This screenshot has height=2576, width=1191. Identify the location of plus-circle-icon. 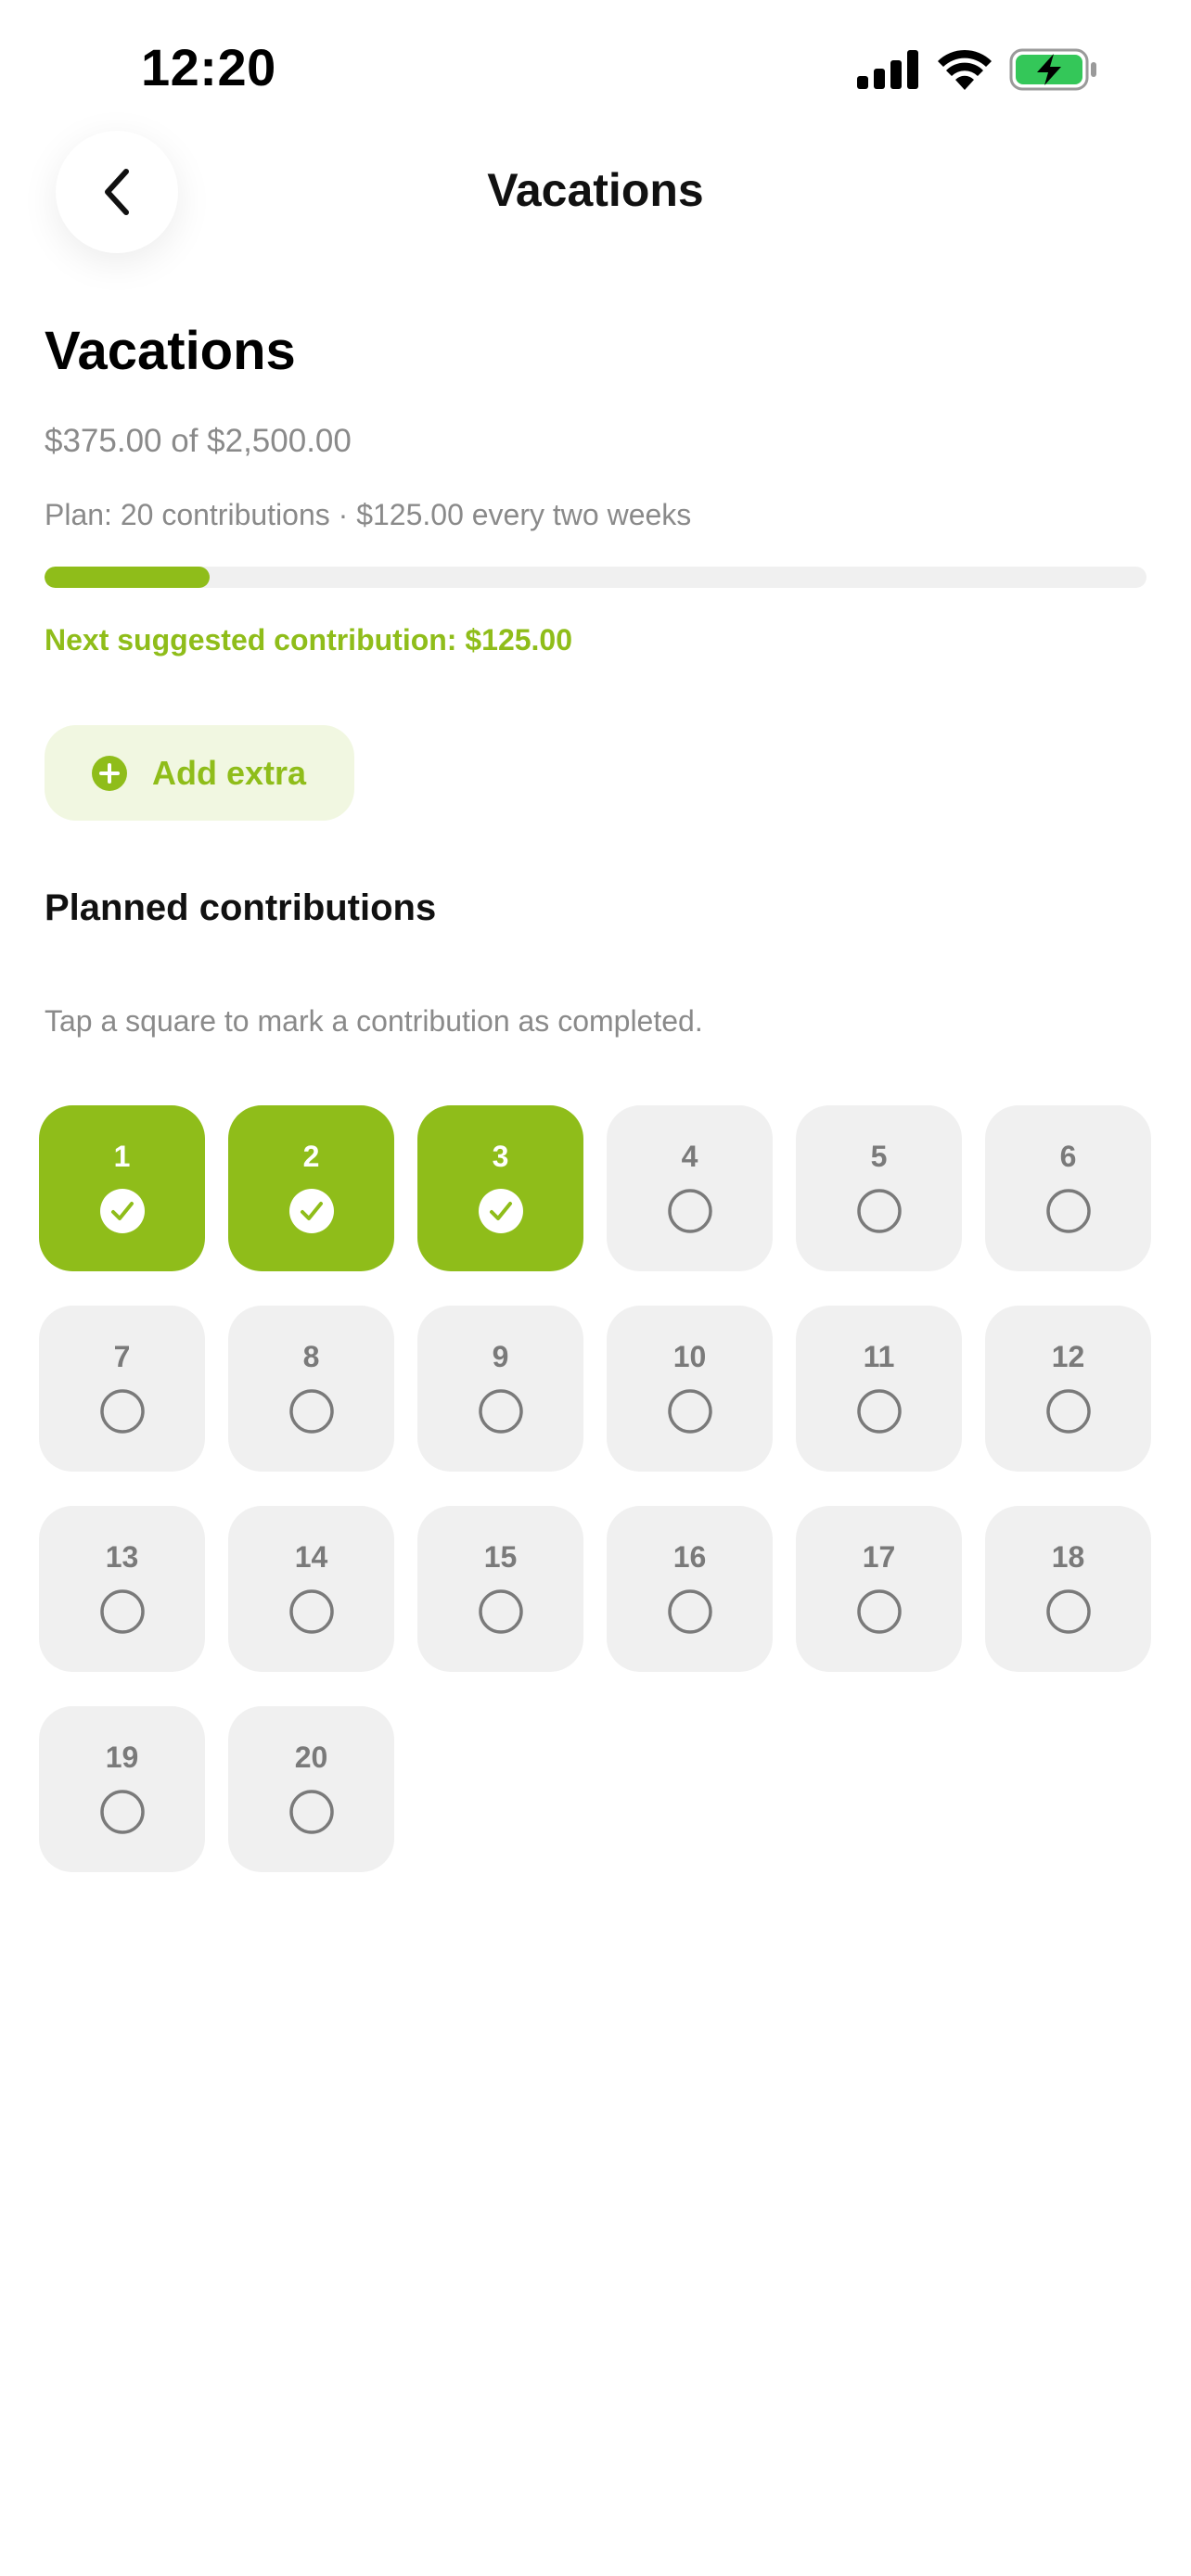
(109, 773).